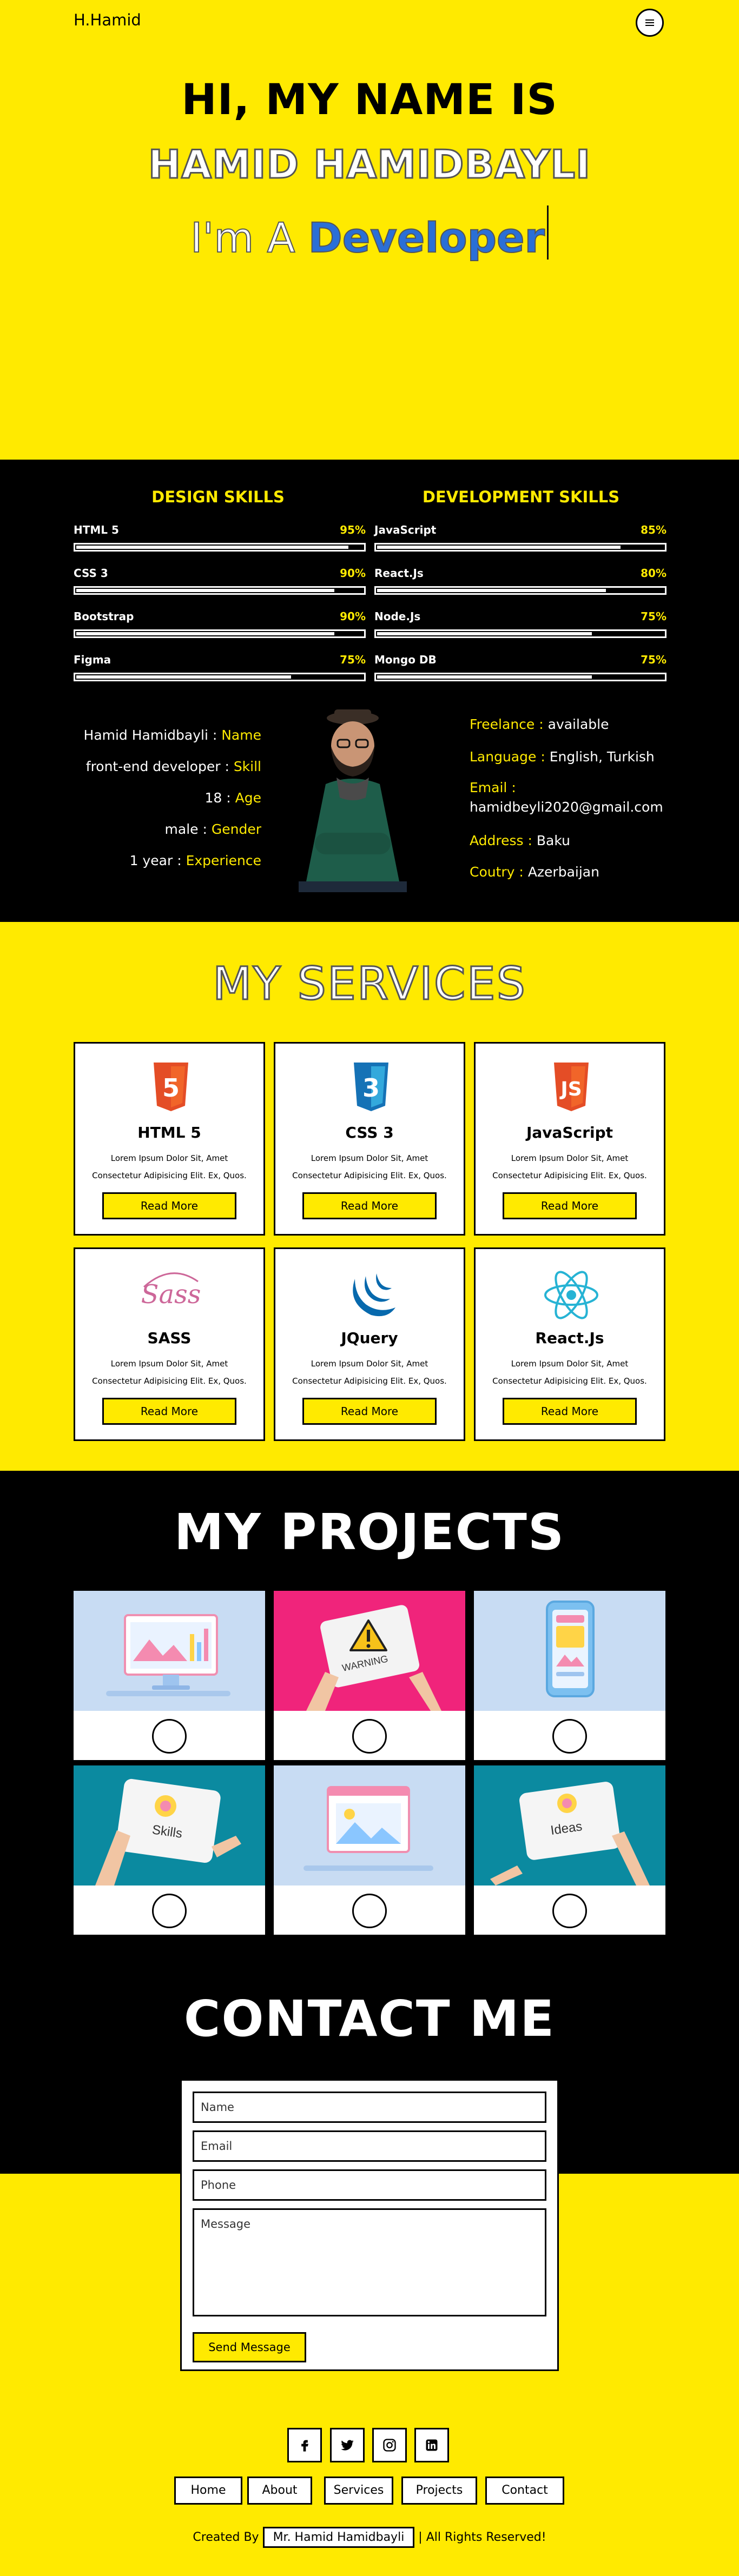  I want to click on info-key: Freelance, so click(503, 724).